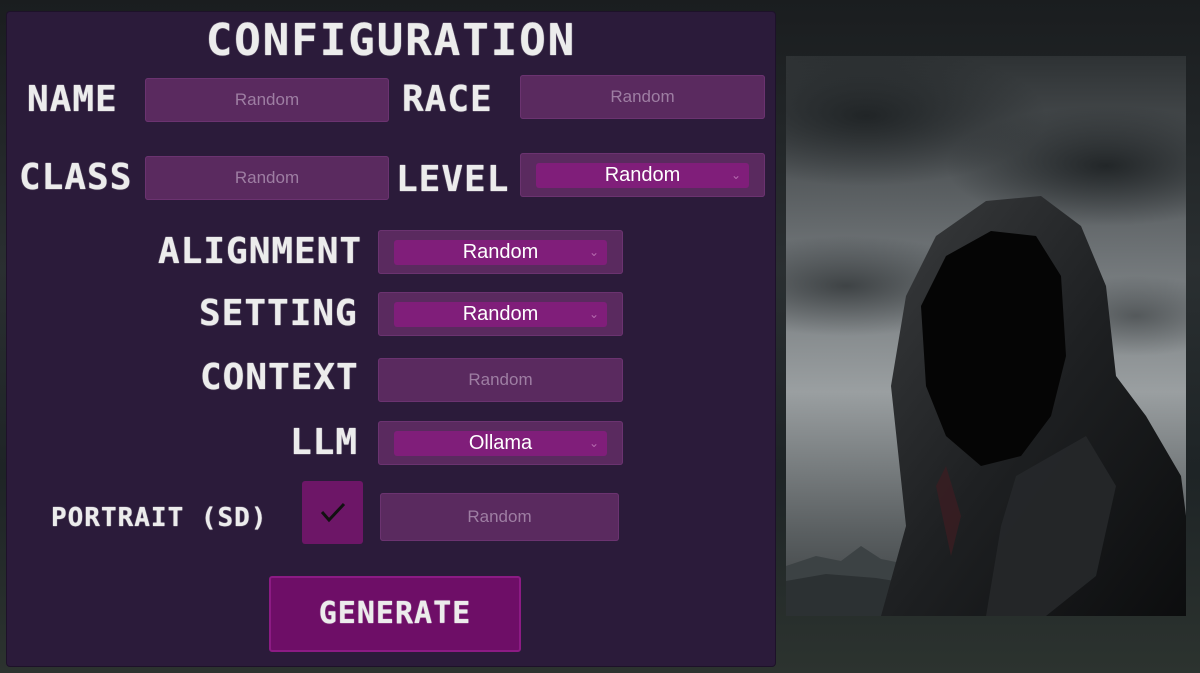 This screenshot has height=673, width=1200. I want to click on name-label: NAME, so click(72, 99).